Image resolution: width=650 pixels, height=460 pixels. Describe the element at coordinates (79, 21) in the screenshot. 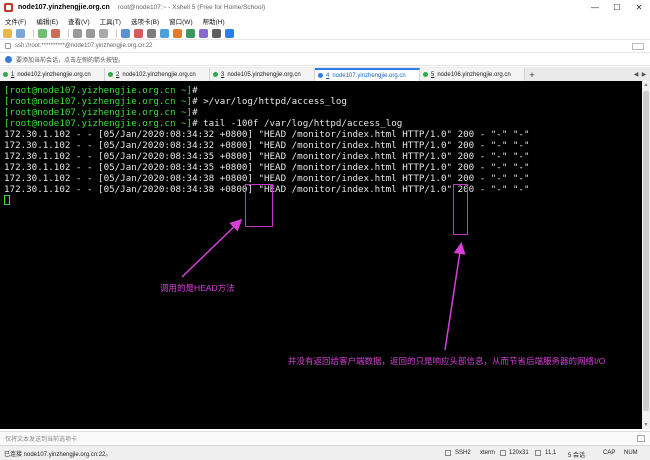

I see `menu-view: 查看(V)` at that location.